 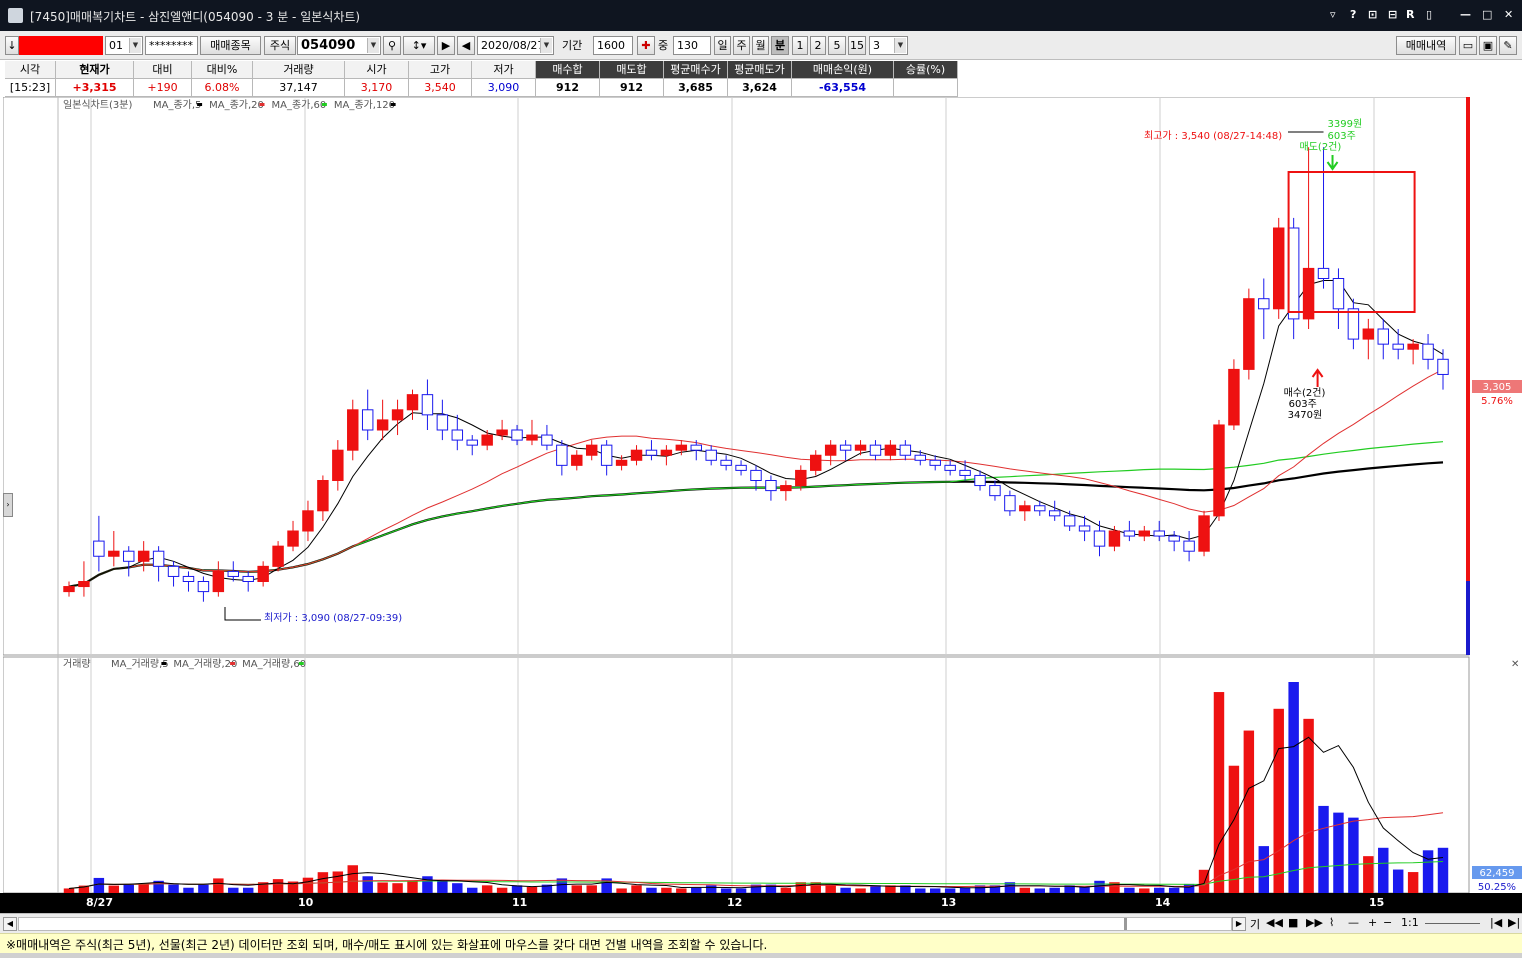 I want to click on pin-icon: ▿, so click(x=1333, y=14).